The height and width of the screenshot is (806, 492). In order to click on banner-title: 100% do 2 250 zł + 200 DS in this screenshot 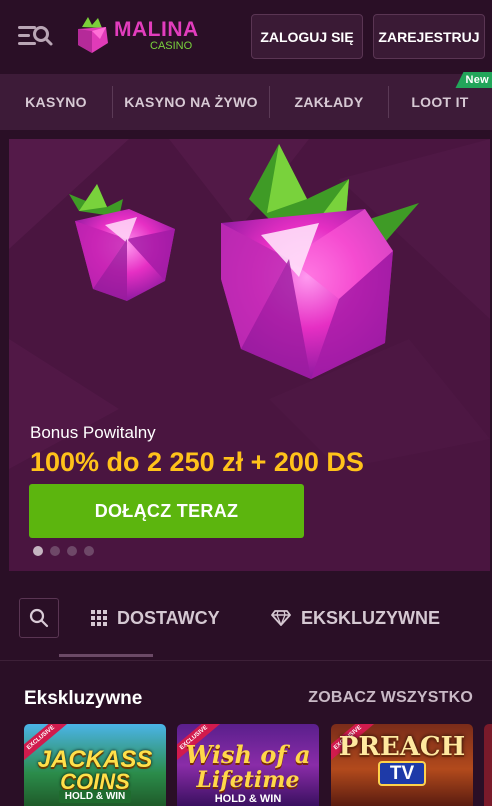, I will do `click(197, 462)`.